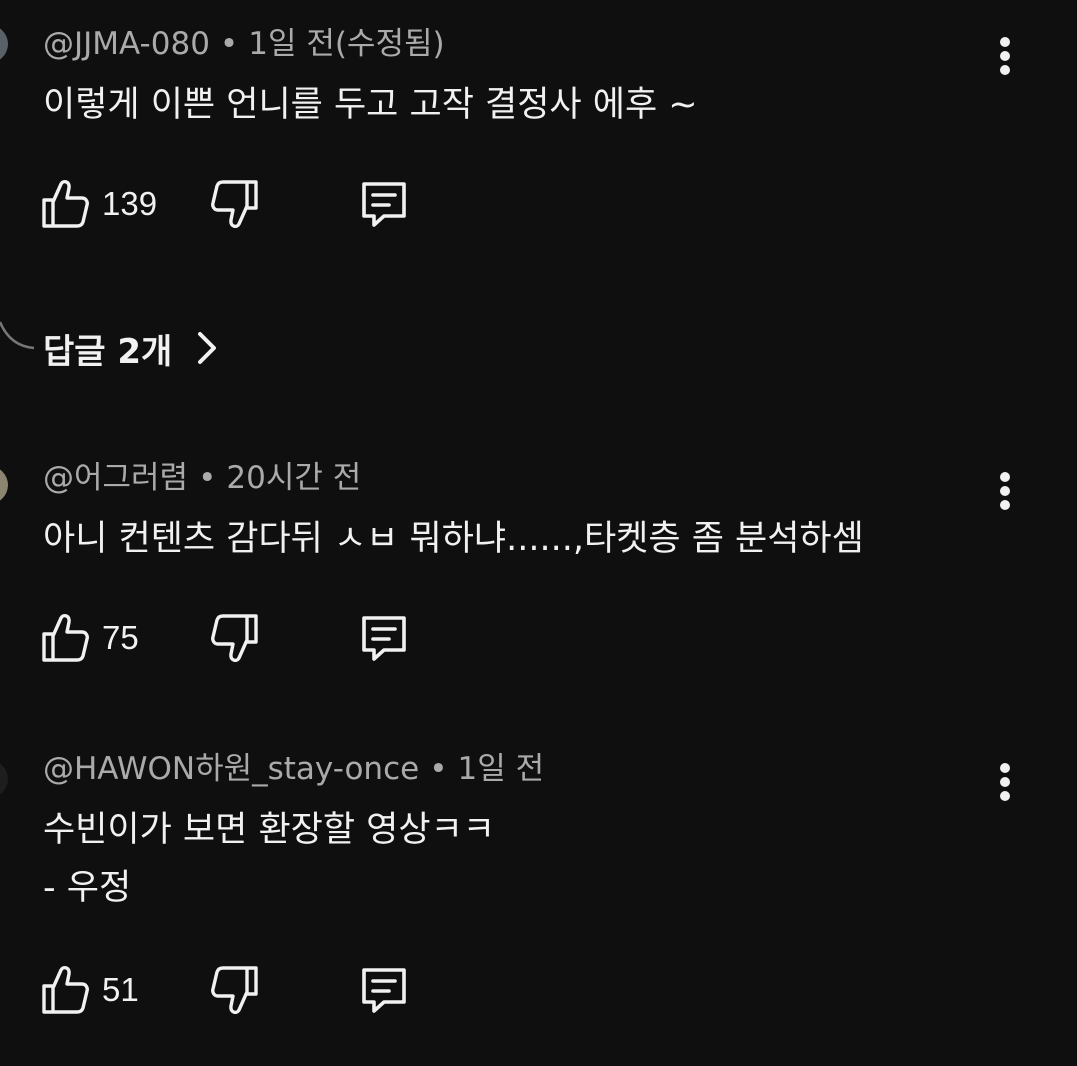  Describe the element at coordinates (17, 335) in the screenshot. I see `thread-connector` at that location.